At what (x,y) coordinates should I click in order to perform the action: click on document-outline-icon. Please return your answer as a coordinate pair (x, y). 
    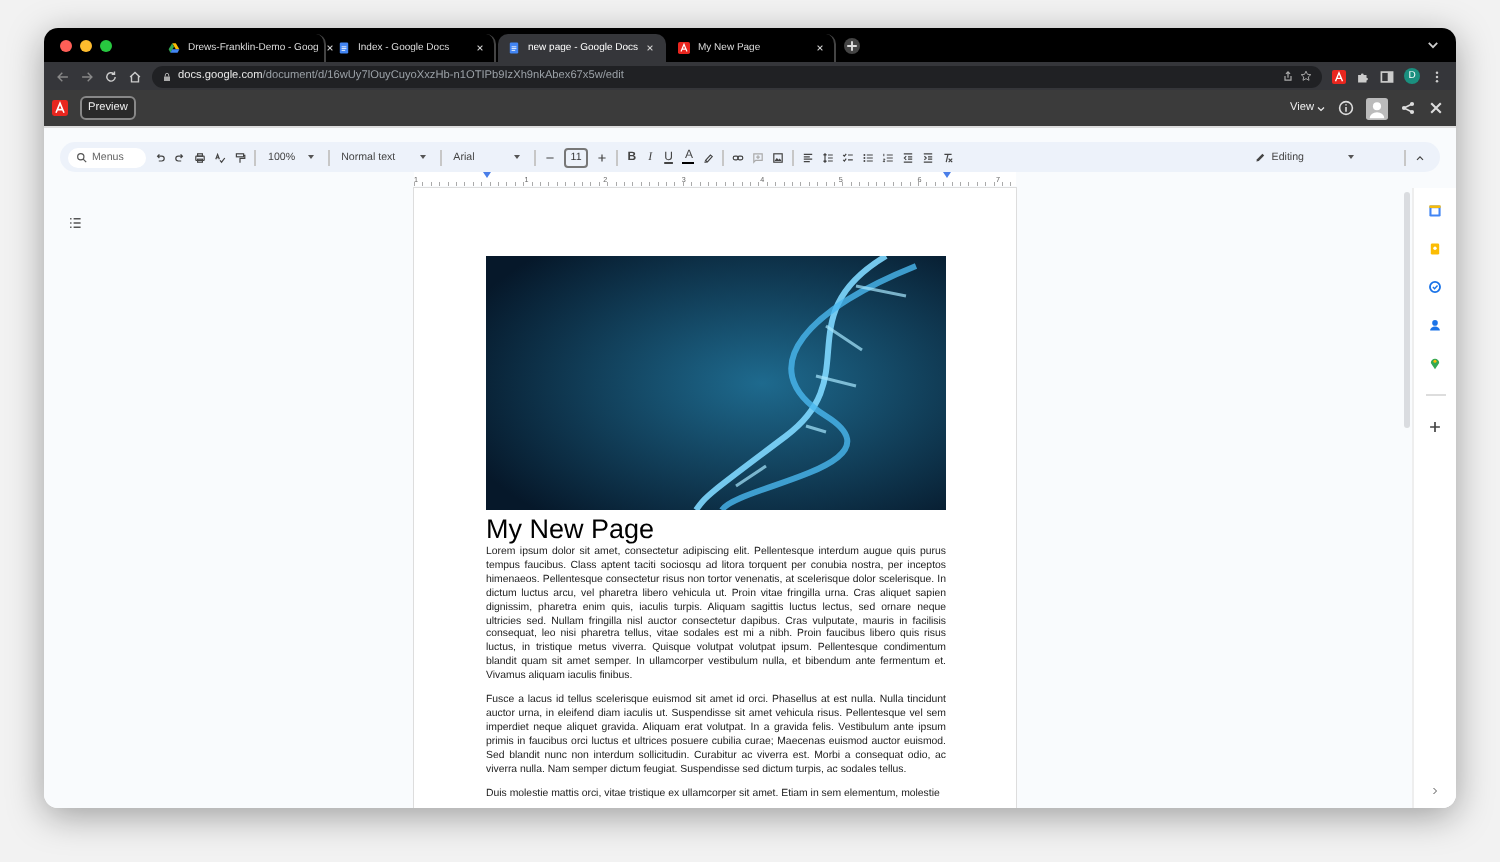
    Looking at the image, I should click on (75, 223).